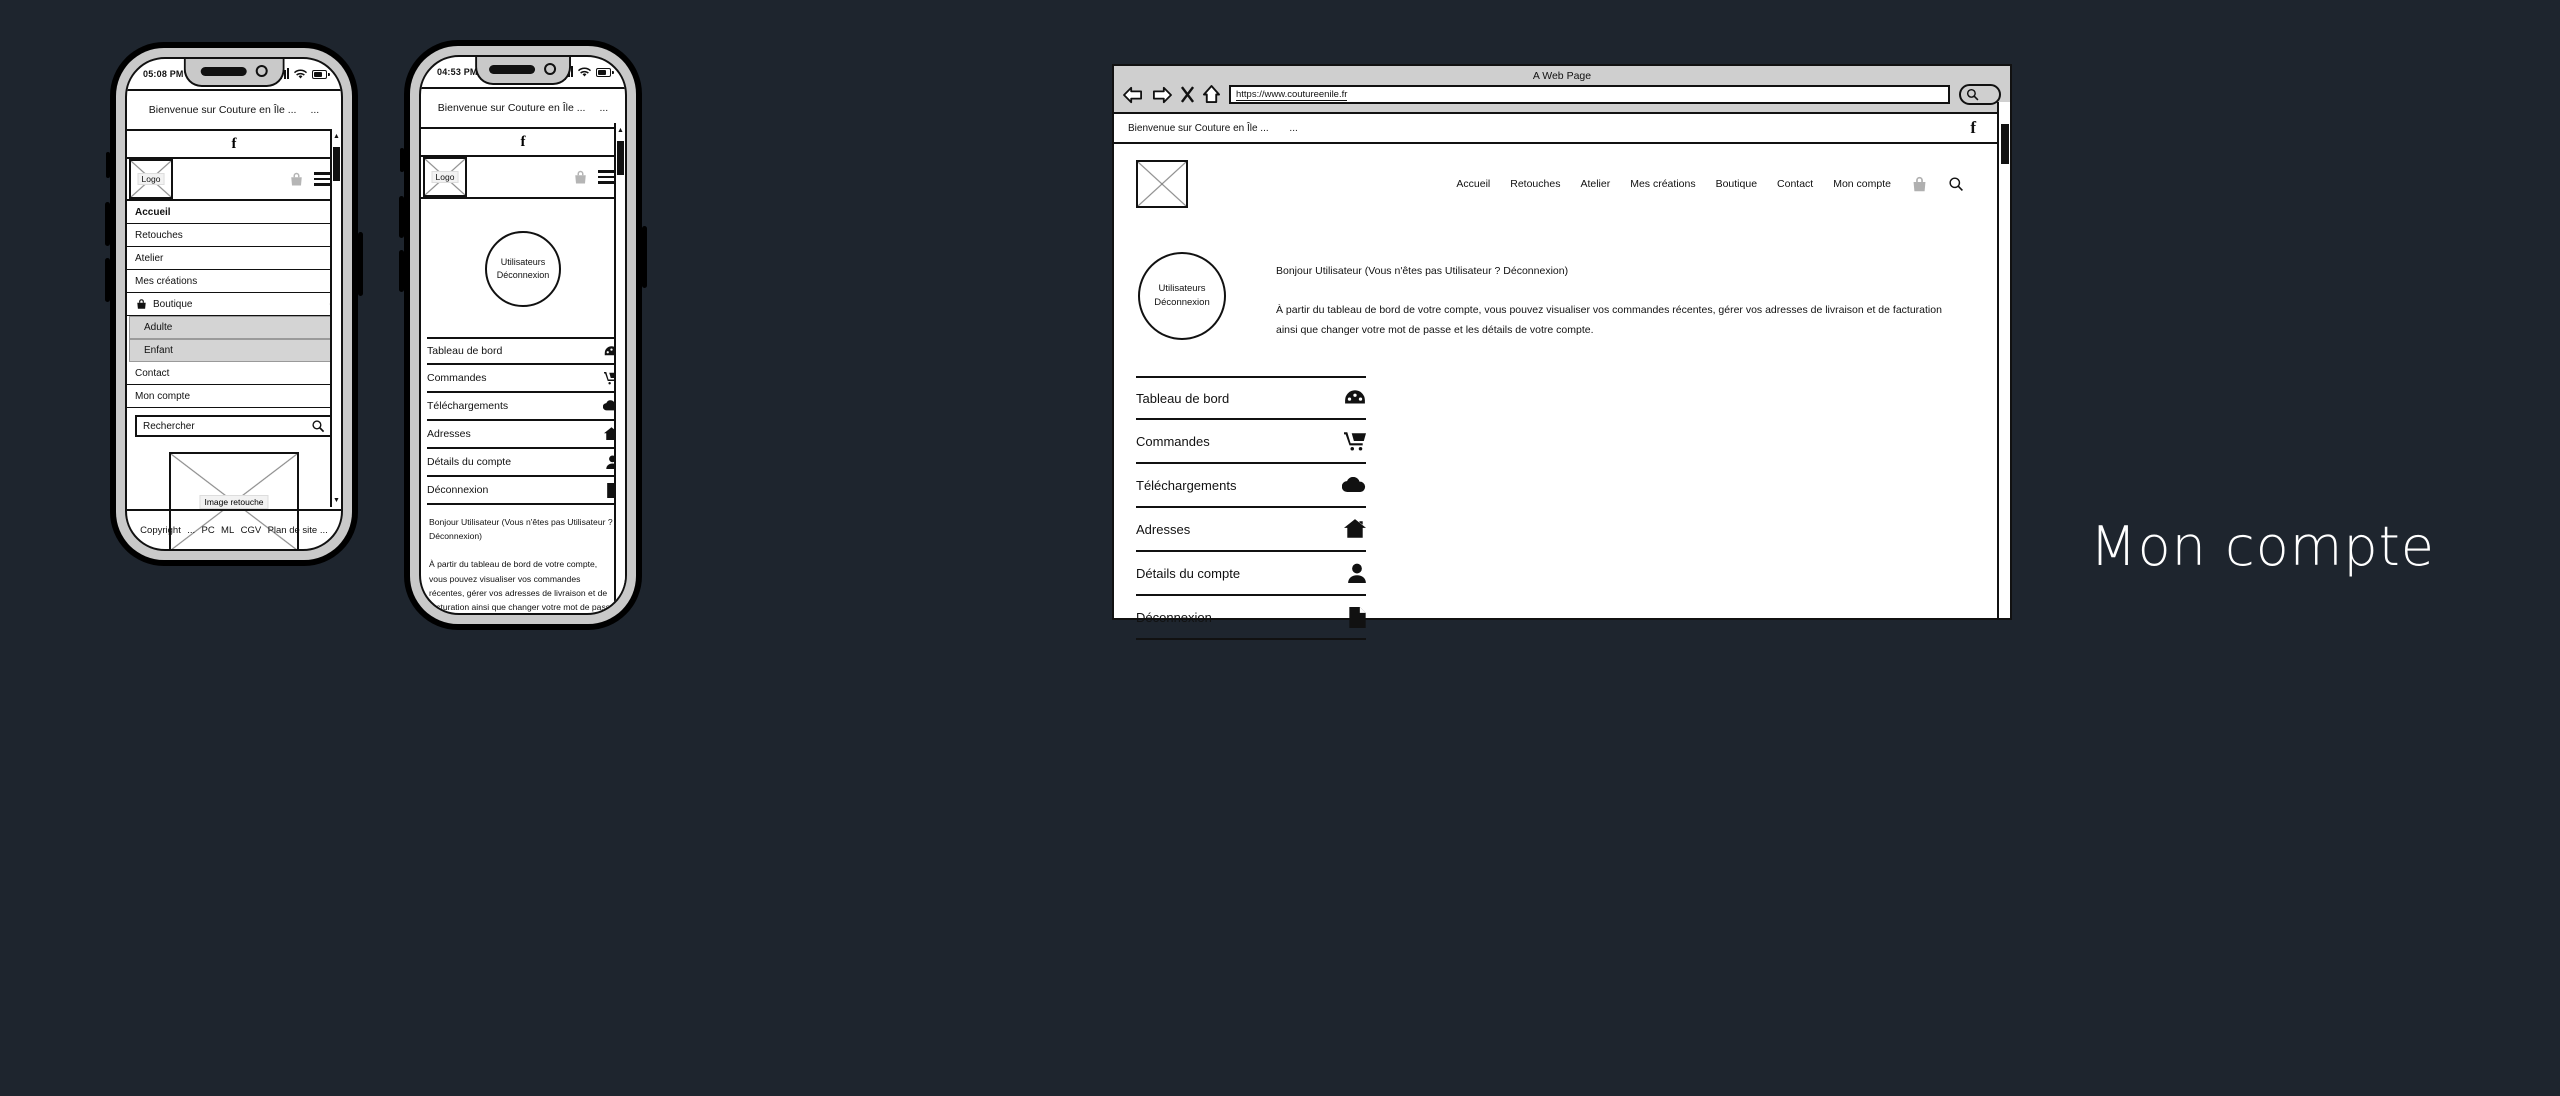 Image resolution: width=2560 pixels, height=1096 pixels. What do you see at coordinates (153, 212) in the screenshot?
I see `menu-label: Accueil` at bounding box center [153, 212].